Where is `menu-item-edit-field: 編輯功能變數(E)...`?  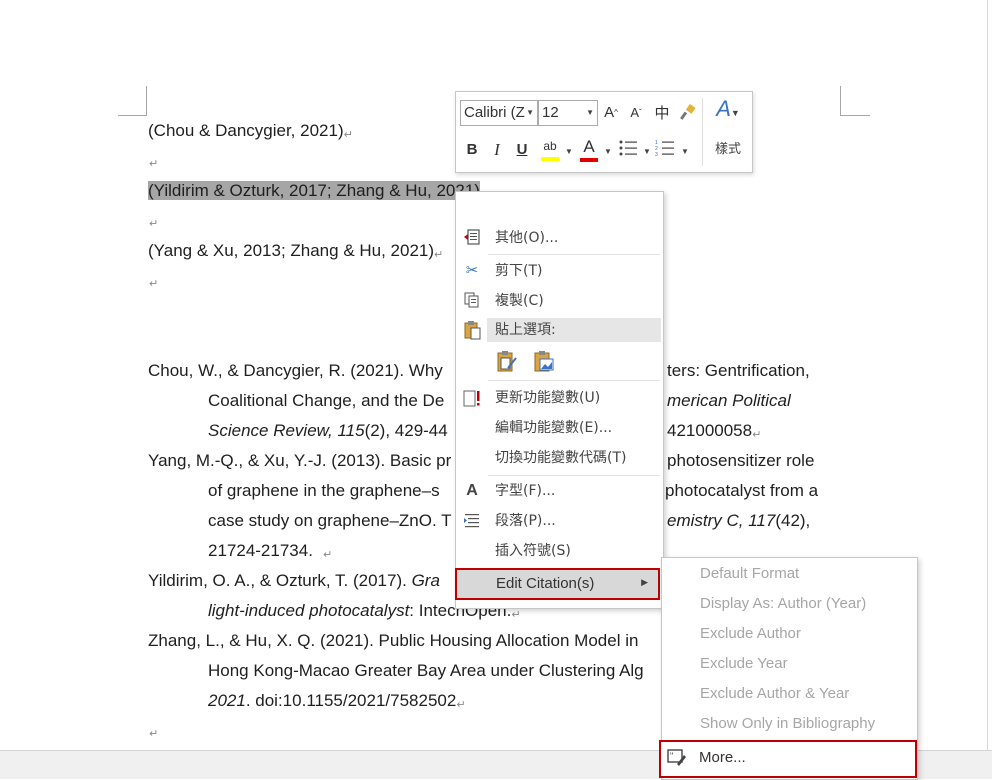
menu-item-edit-field: 編輯功能變數(E)... is located at coordinates (559, 428).